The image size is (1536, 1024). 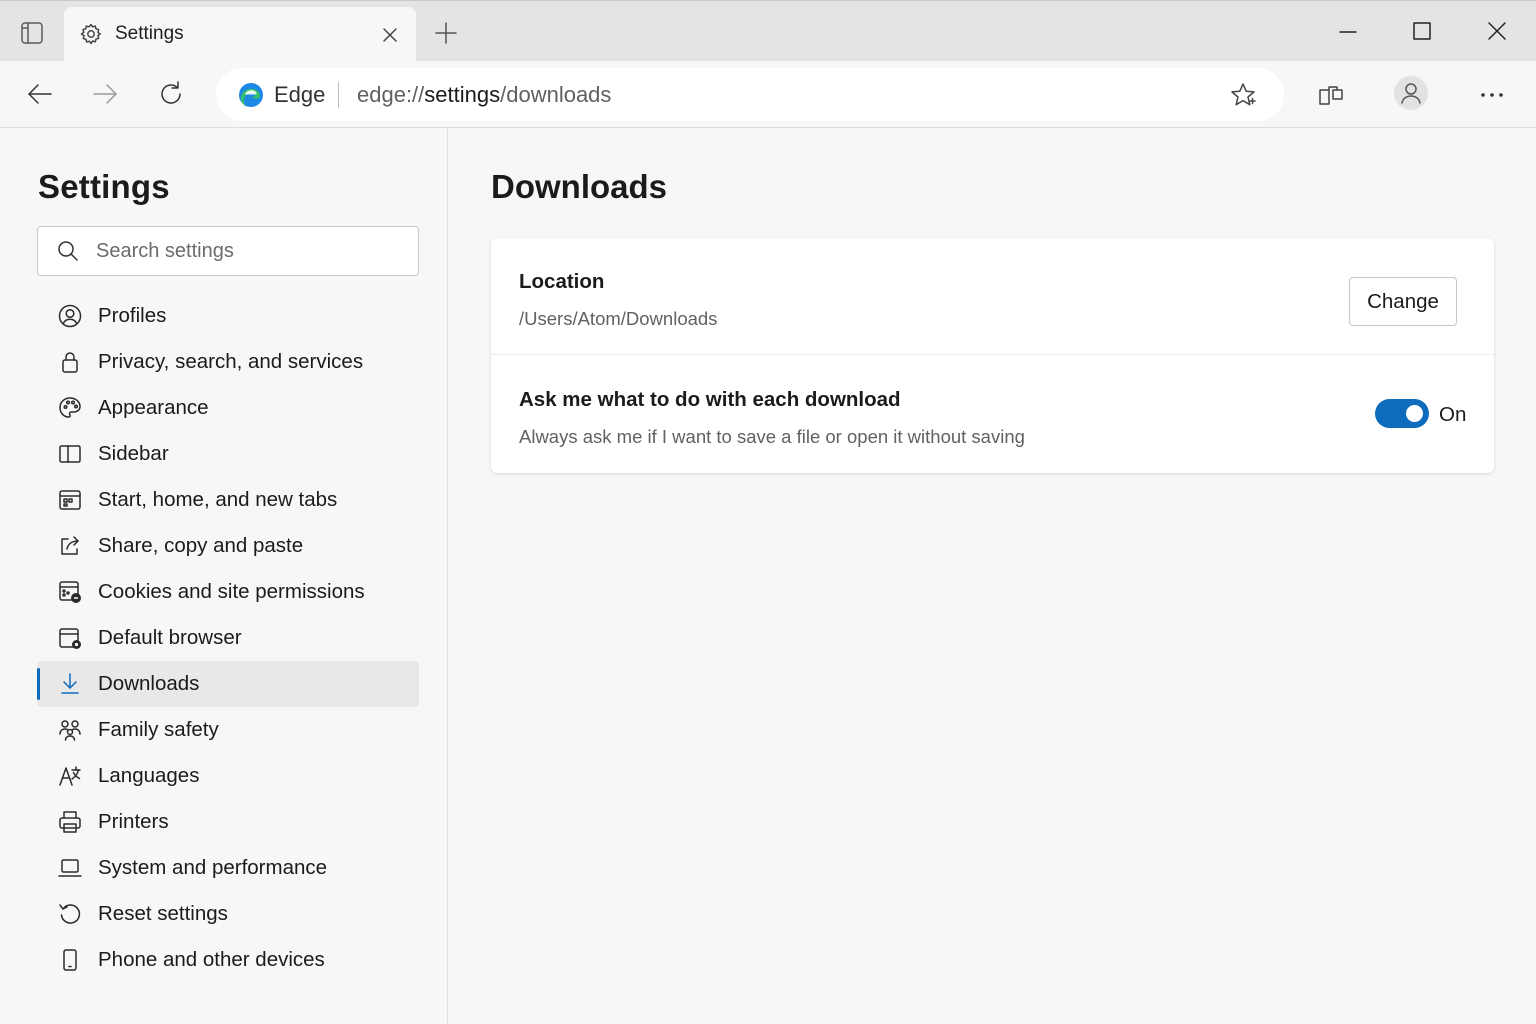 I want to click on sidebar-item-label: Languages, so click(x=149, y=775).